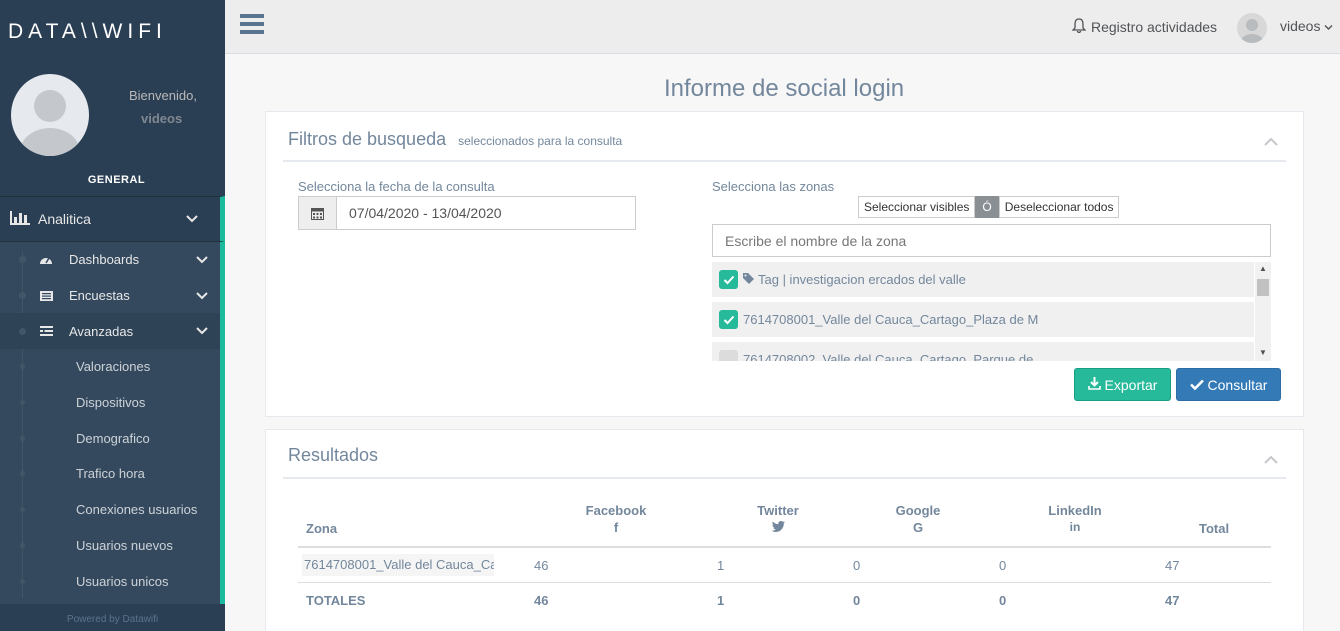 The image size is (1340, 631). Describe the element at coordinates (983, 279) in the screenshot. I see `zone-list-item: Tag | investigacion ercados del valle` at that location.